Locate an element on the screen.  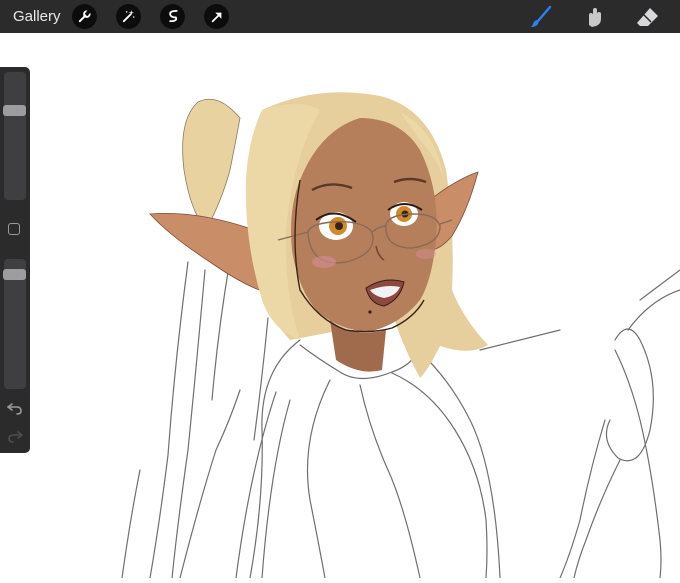
selection-icon is located at coordinates (172, 16).